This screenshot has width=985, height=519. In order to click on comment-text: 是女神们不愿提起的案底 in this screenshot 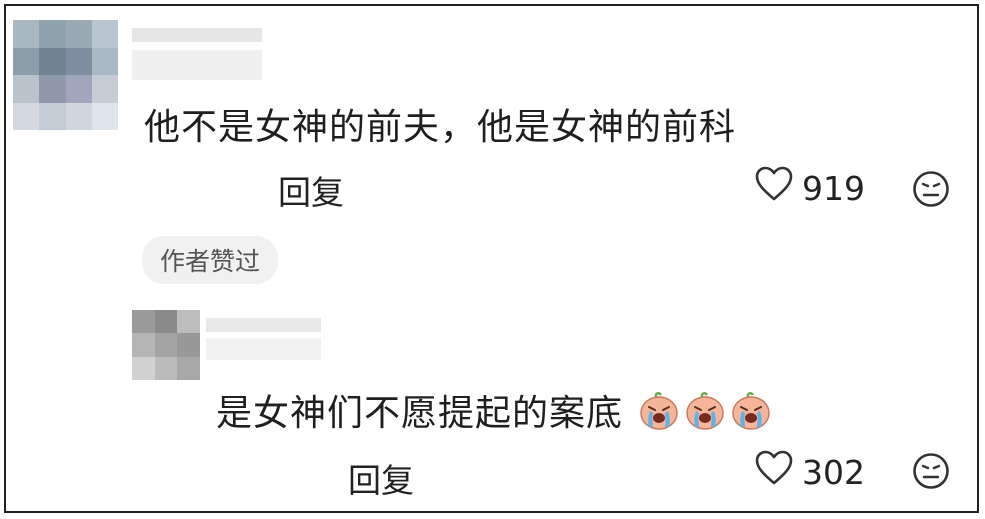, I will do `click(494, 412)`.